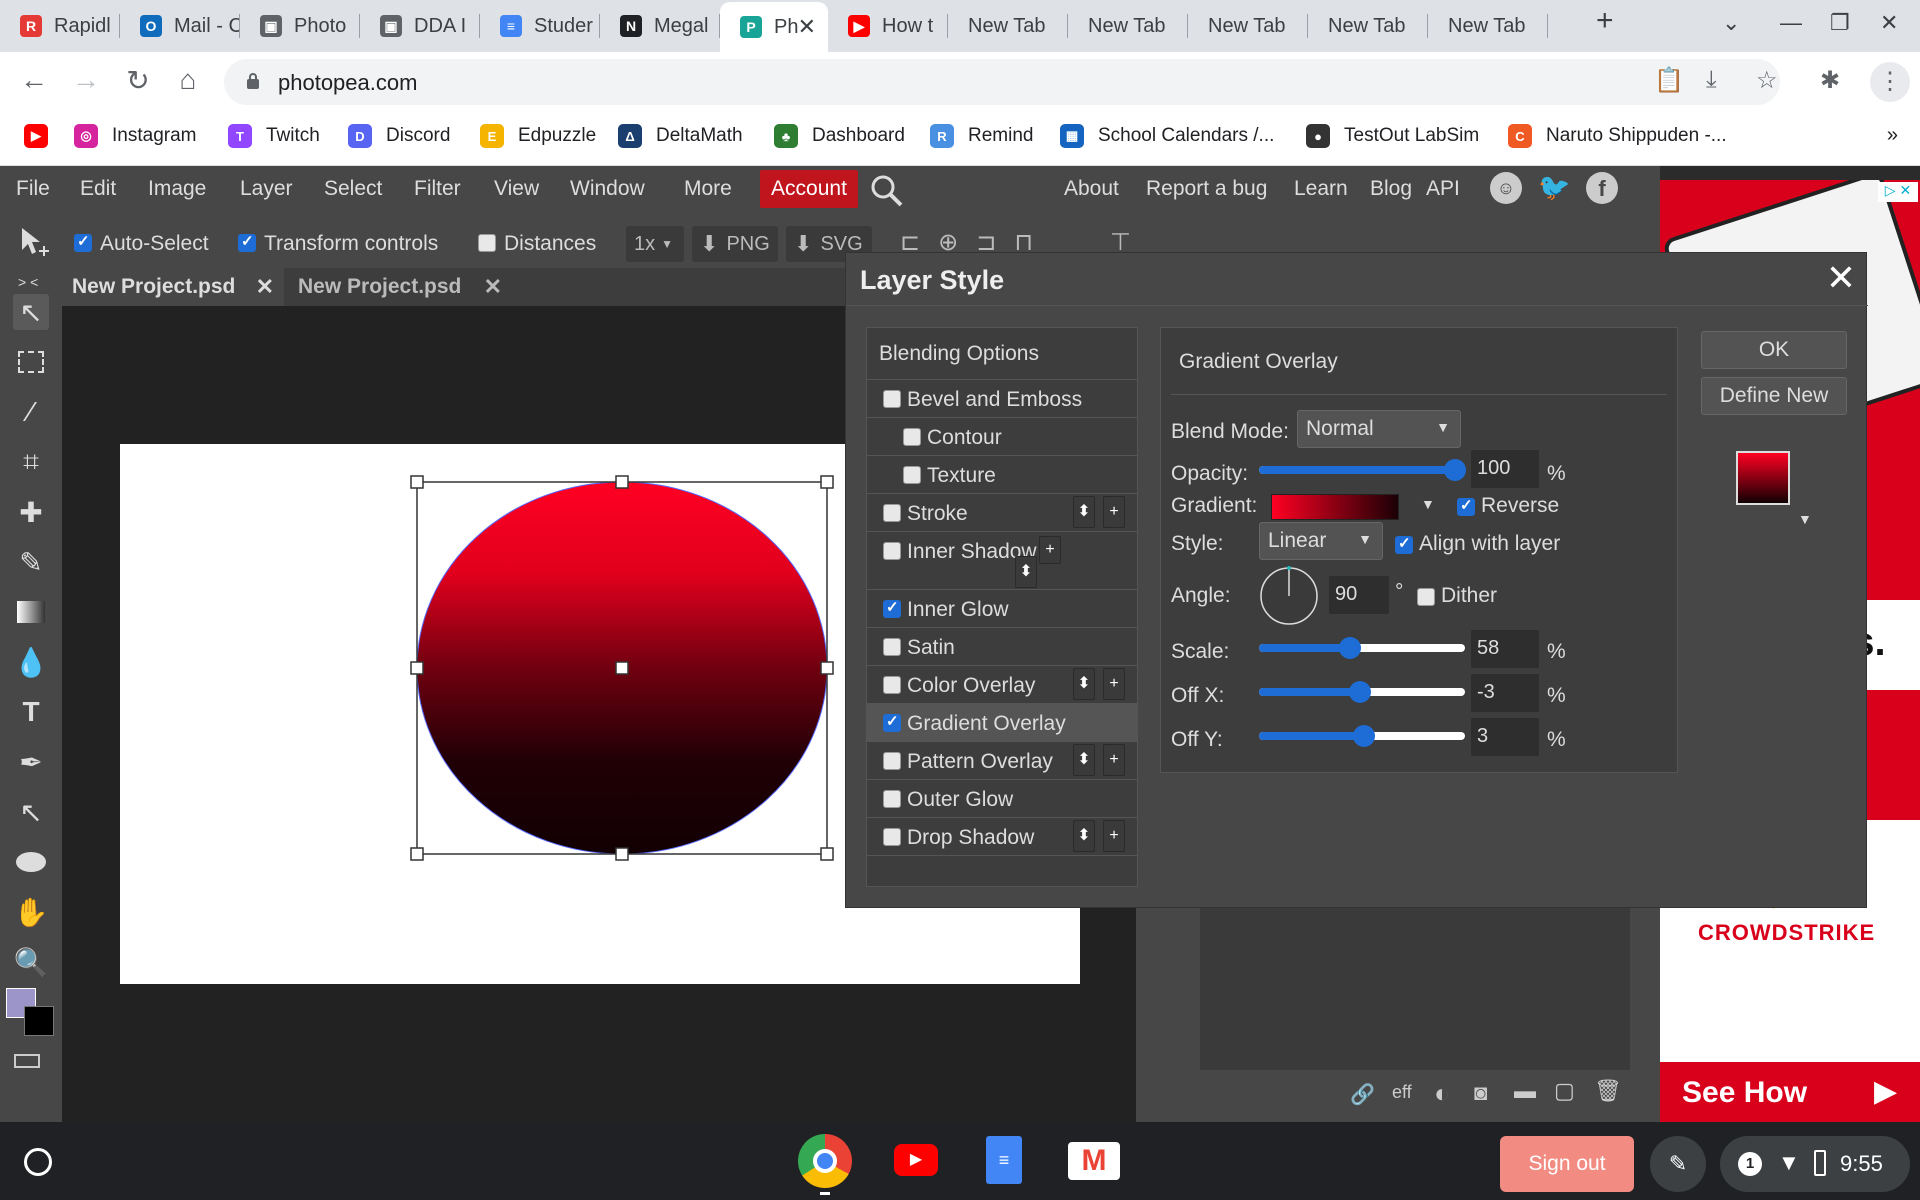 The width and height of the screenshot is (1920, 1200). Describe the element at coordinates (887, 191) in the screenshot. I see `search-icon` at that location.